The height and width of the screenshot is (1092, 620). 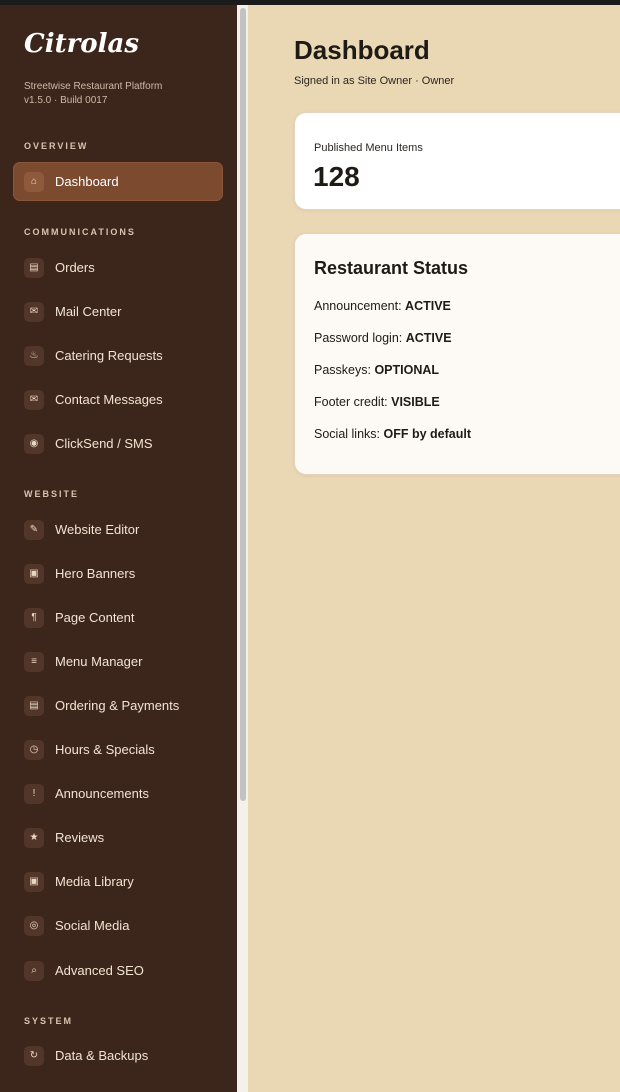 I want to click on signed-in-info: Signed in as Site Owner · Owner, so click(x=374, y=81).